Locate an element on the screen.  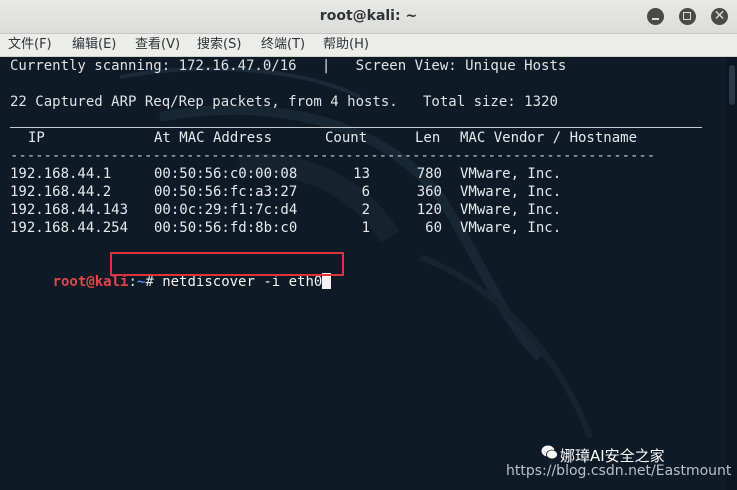
menu-help: 帮助(H) is located at coordinates (346, 45).